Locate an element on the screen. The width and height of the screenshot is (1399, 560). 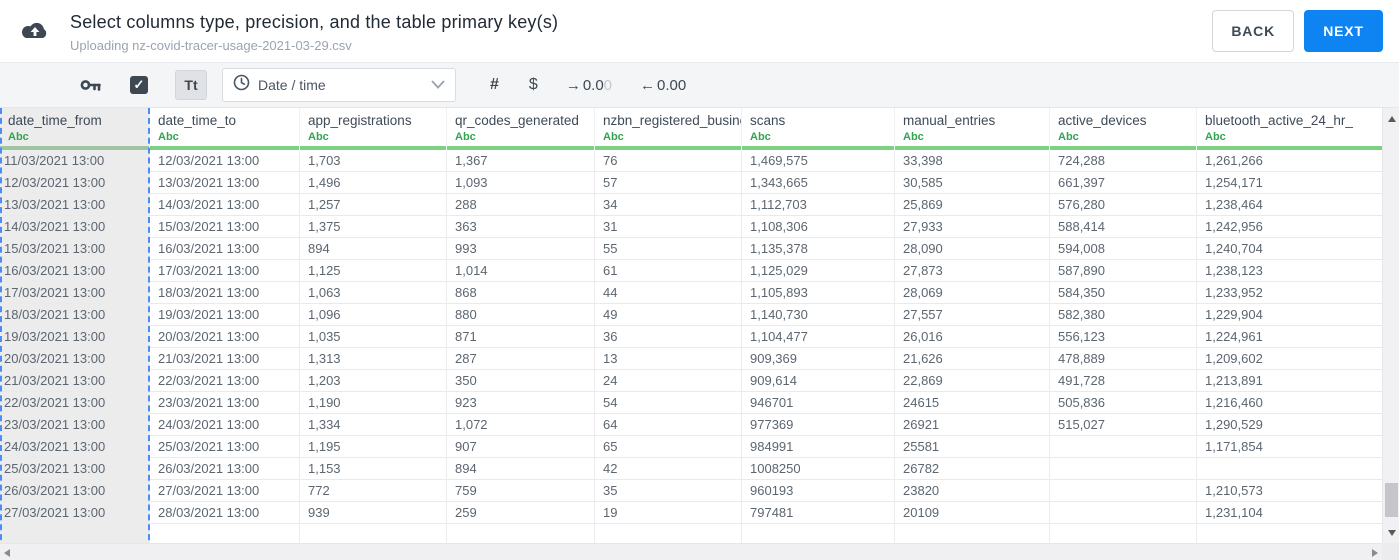
table-cell: 1,135,378 is located at coordinates (818, 249).